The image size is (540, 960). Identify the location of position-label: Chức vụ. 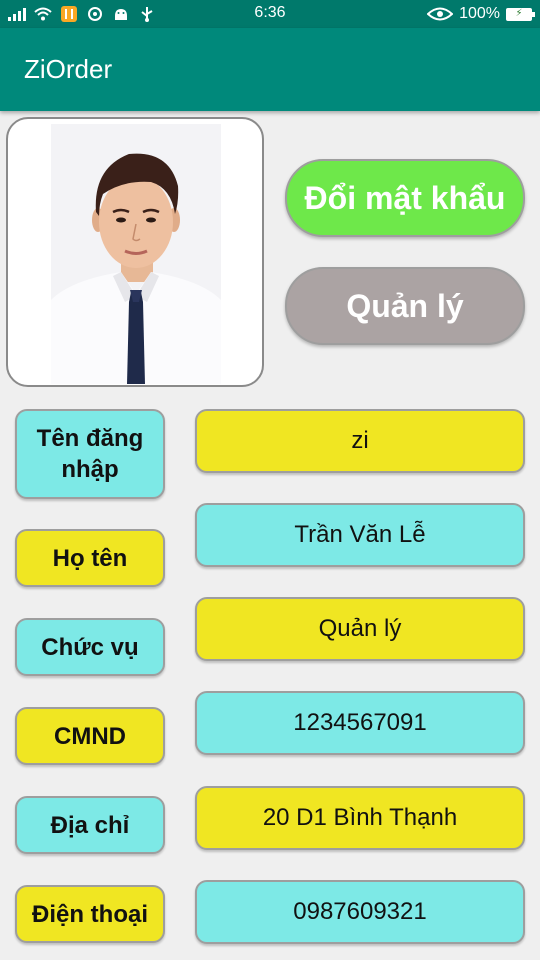
(90, 647).